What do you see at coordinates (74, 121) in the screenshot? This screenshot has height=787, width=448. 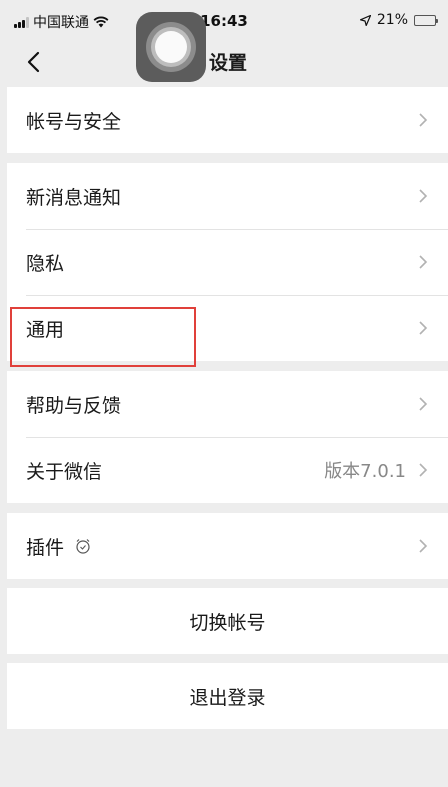 I see `settings-item-label: 帐号与安全` at bounding box center [74, 121].